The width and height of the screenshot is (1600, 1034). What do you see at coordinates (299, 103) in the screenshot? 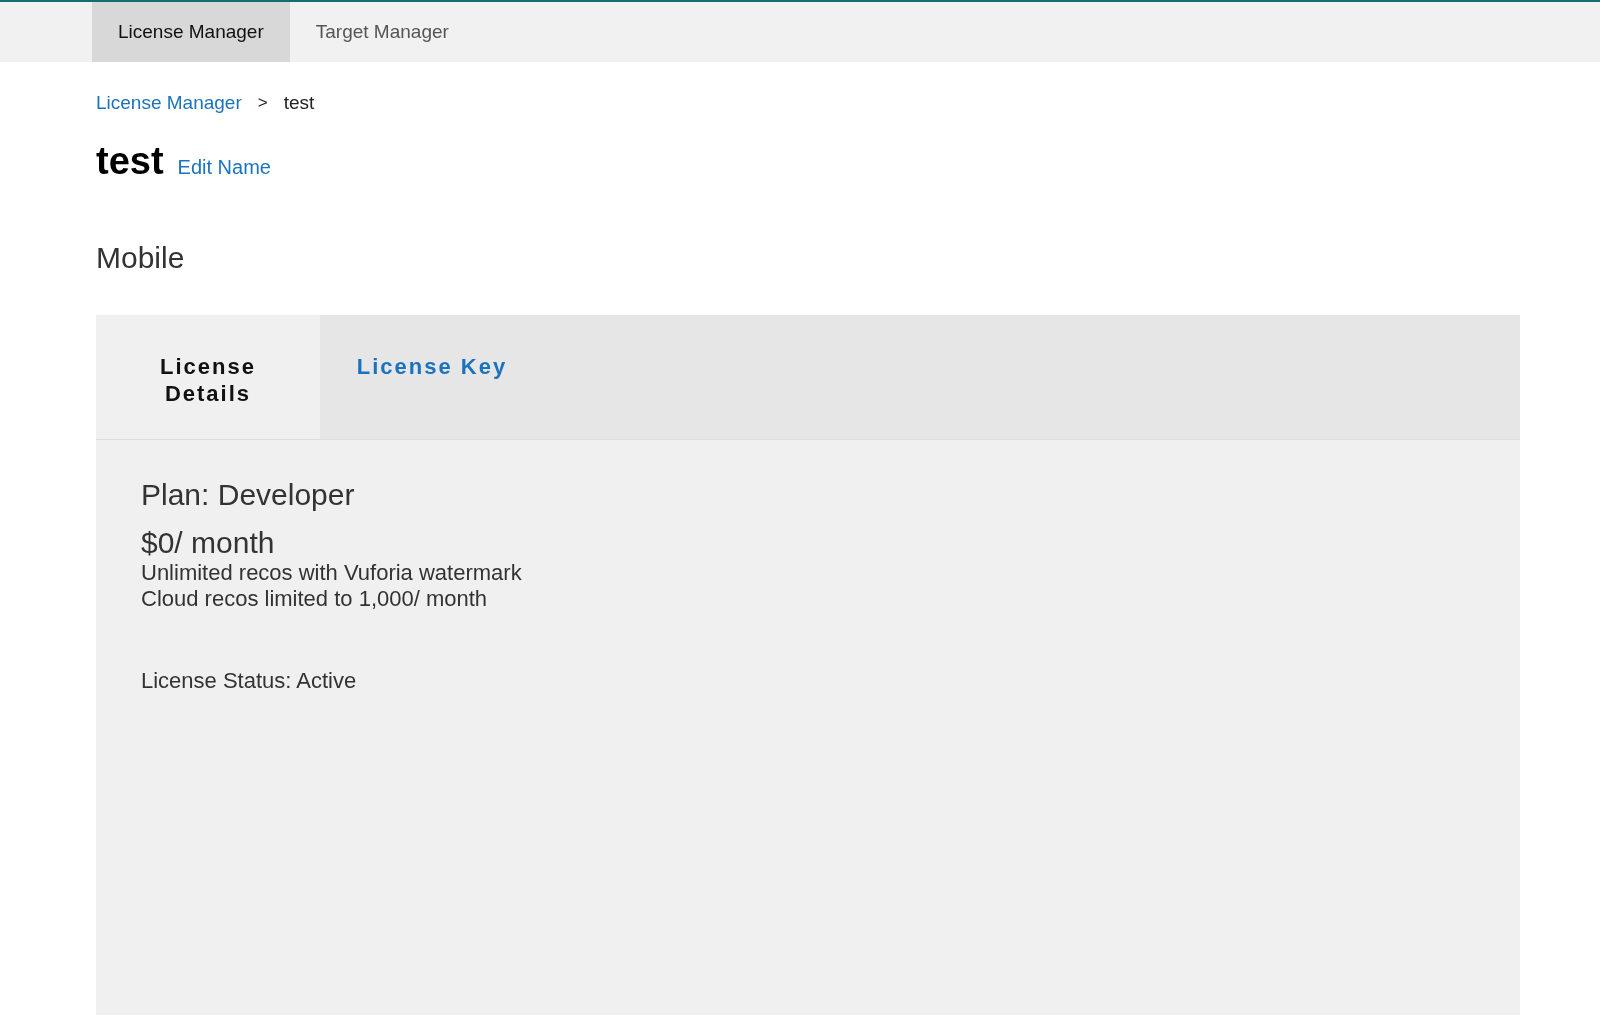
I see `breadcrumb-current: test` at bounding box center [299, 103].